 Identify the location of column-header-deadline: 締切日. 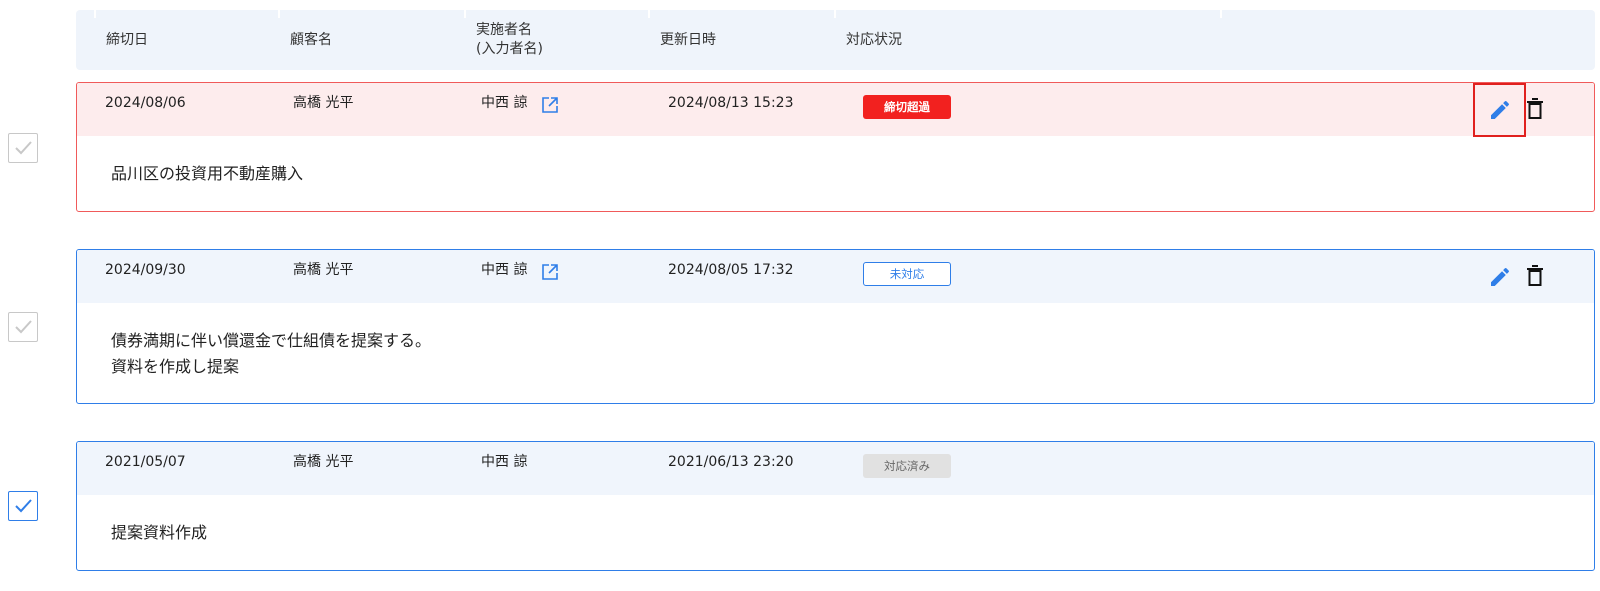
(127, 39).